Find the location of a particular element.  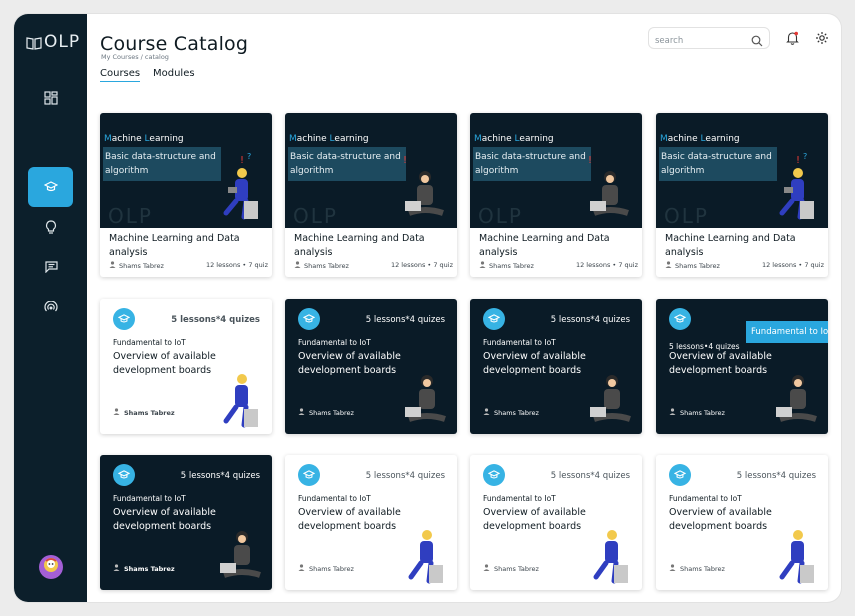

user-avatar-icon is located at coordinates (51, 567).